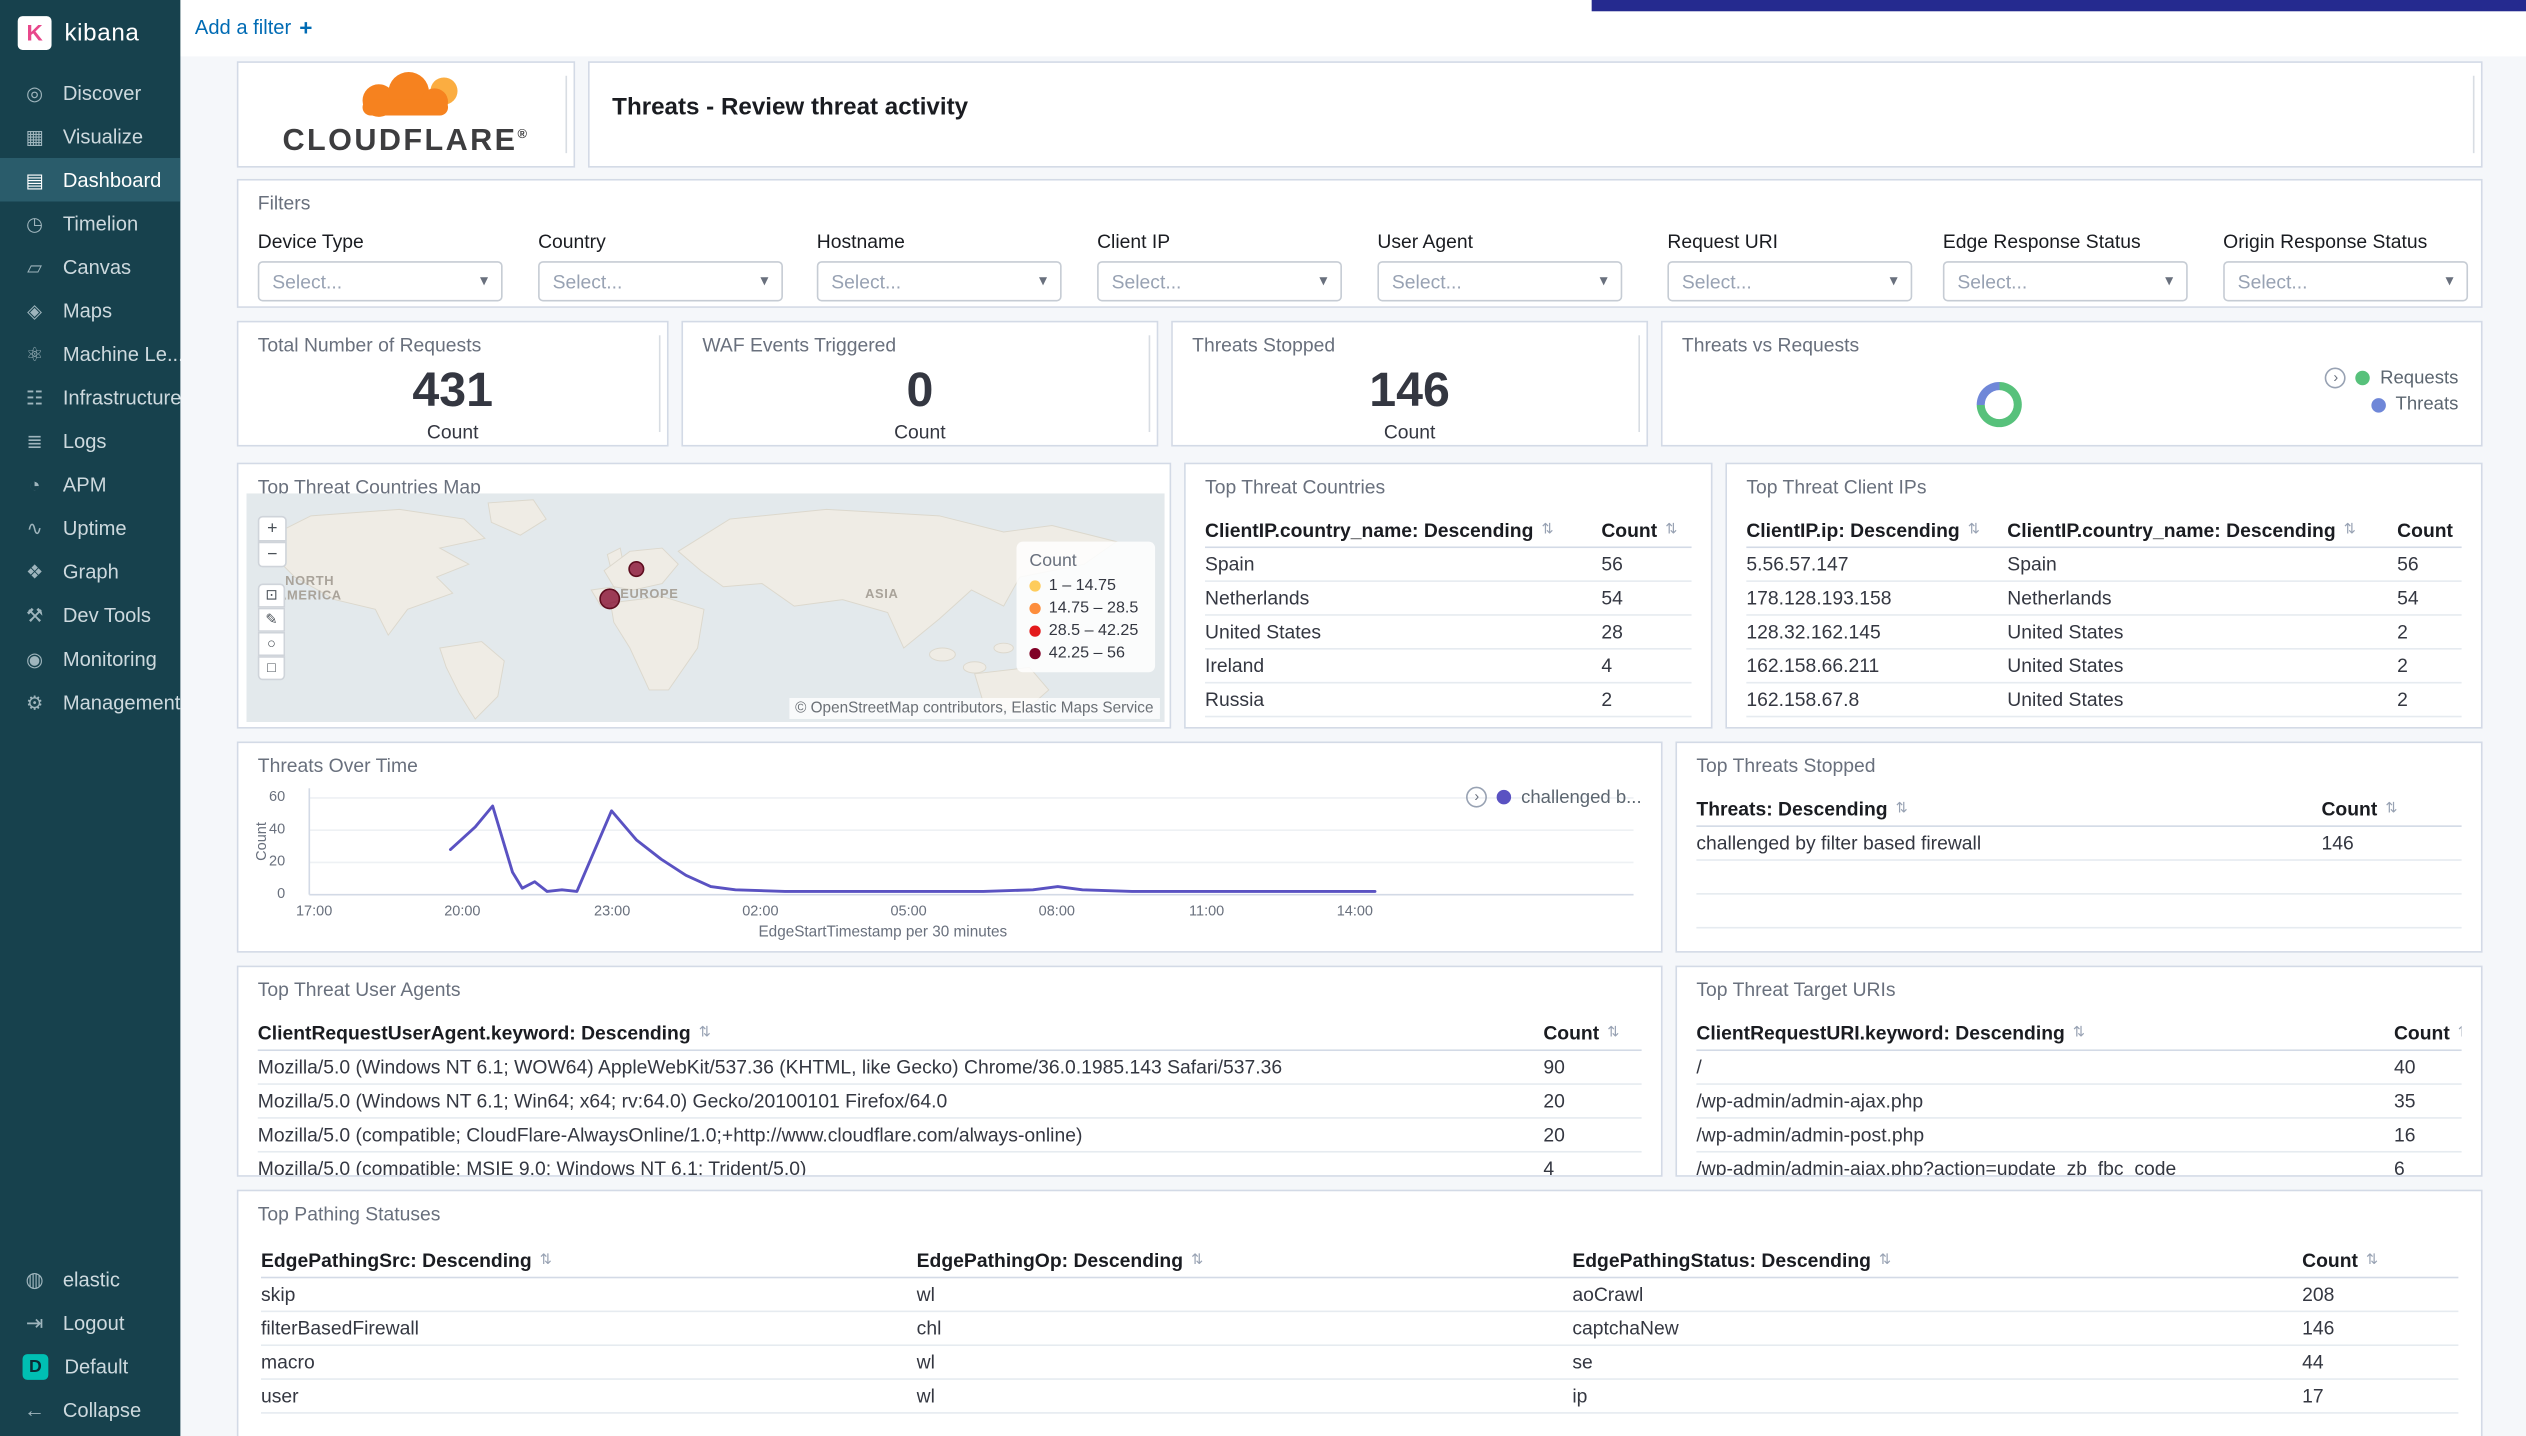 Image resolution: width=2526 pixels, height=1436 pixels. What do you see at coordinates (452, 383) in the screenshot?
I see `metric-total-requests-panel: Total Number of Requests 431 Count` at bounding box center [452, 383].